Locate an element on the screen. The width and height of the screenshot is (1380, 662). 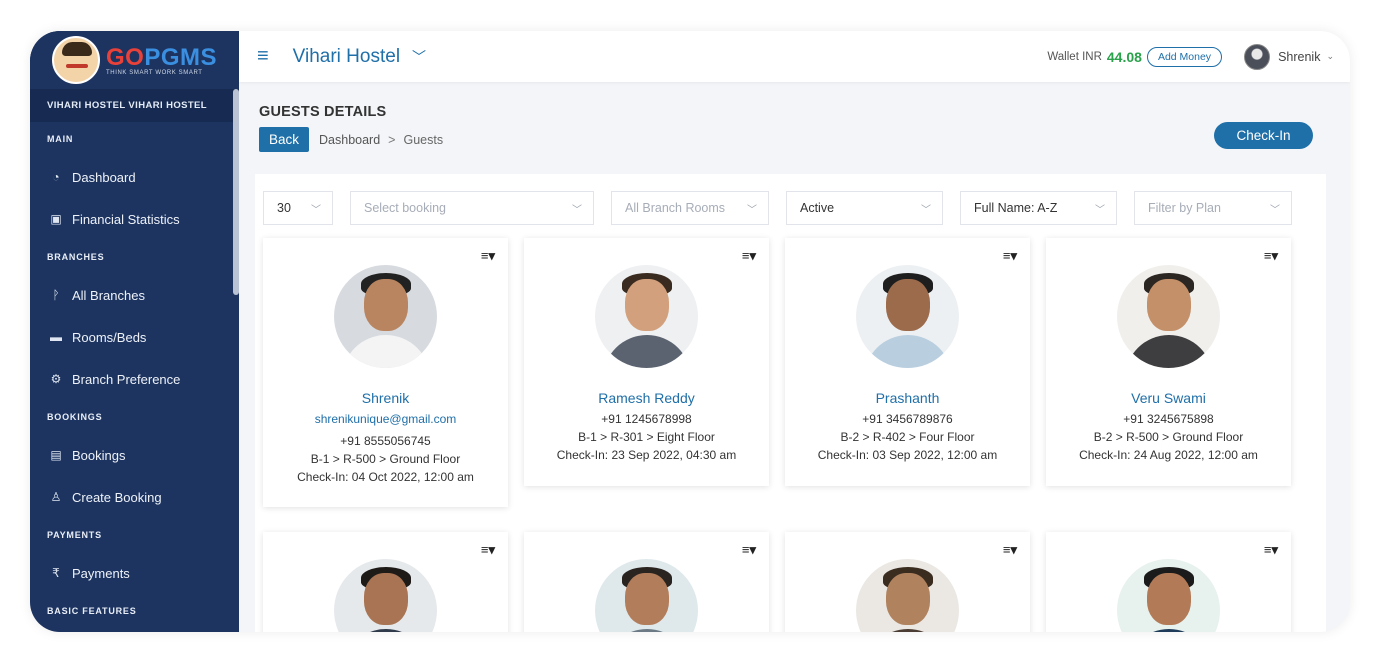
nav-section-branches: BRANCHES is located at coordinates (76, 257).